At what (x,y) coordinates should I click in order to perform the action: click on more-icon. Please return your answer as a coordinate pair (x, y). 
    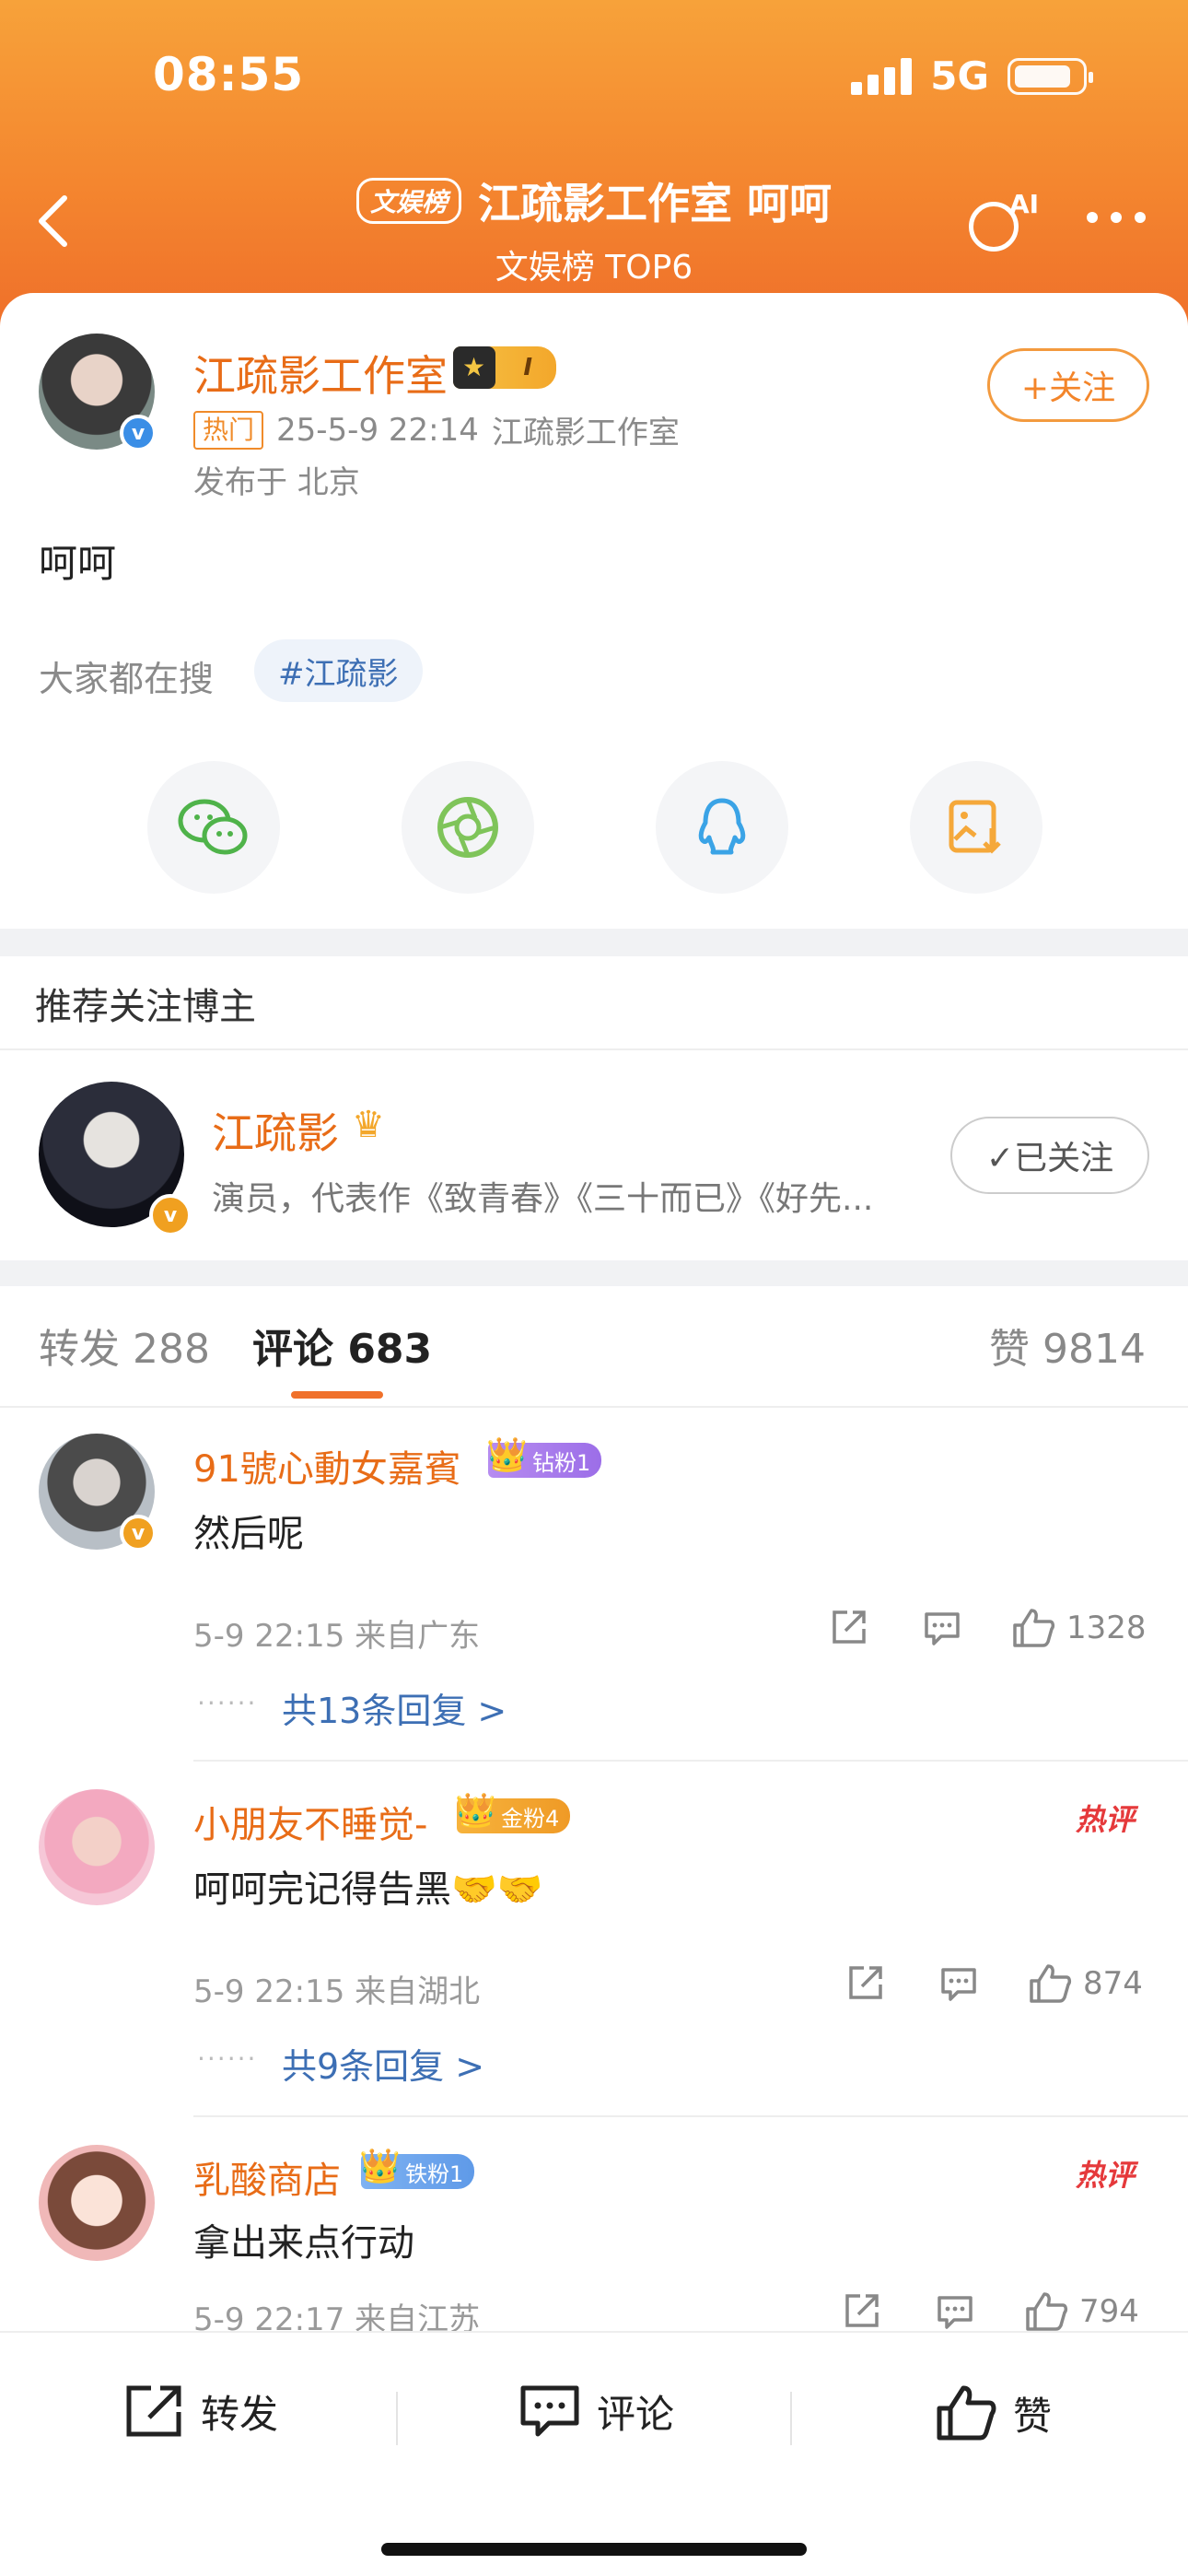
    Looking at the image, I should click on (1116, 217).